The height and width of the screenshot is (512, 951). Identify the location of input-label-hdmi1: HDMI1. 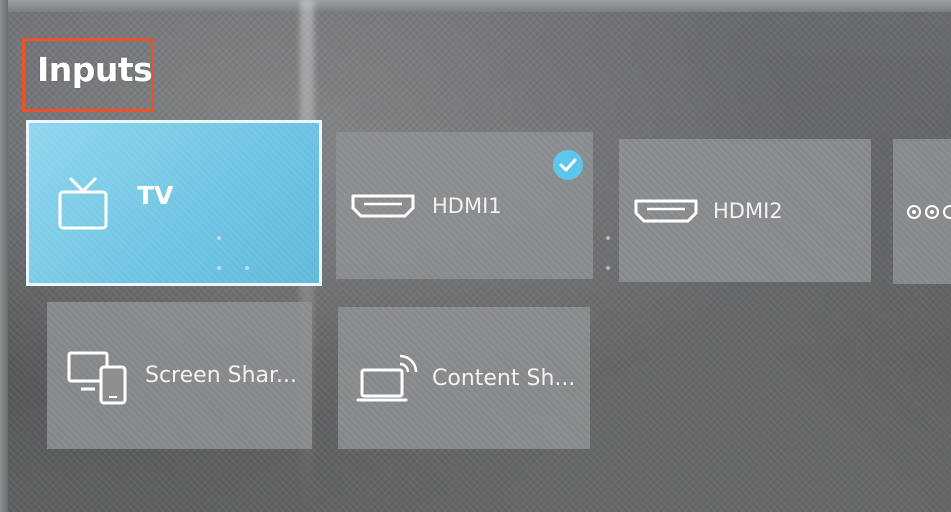
(467, 205).